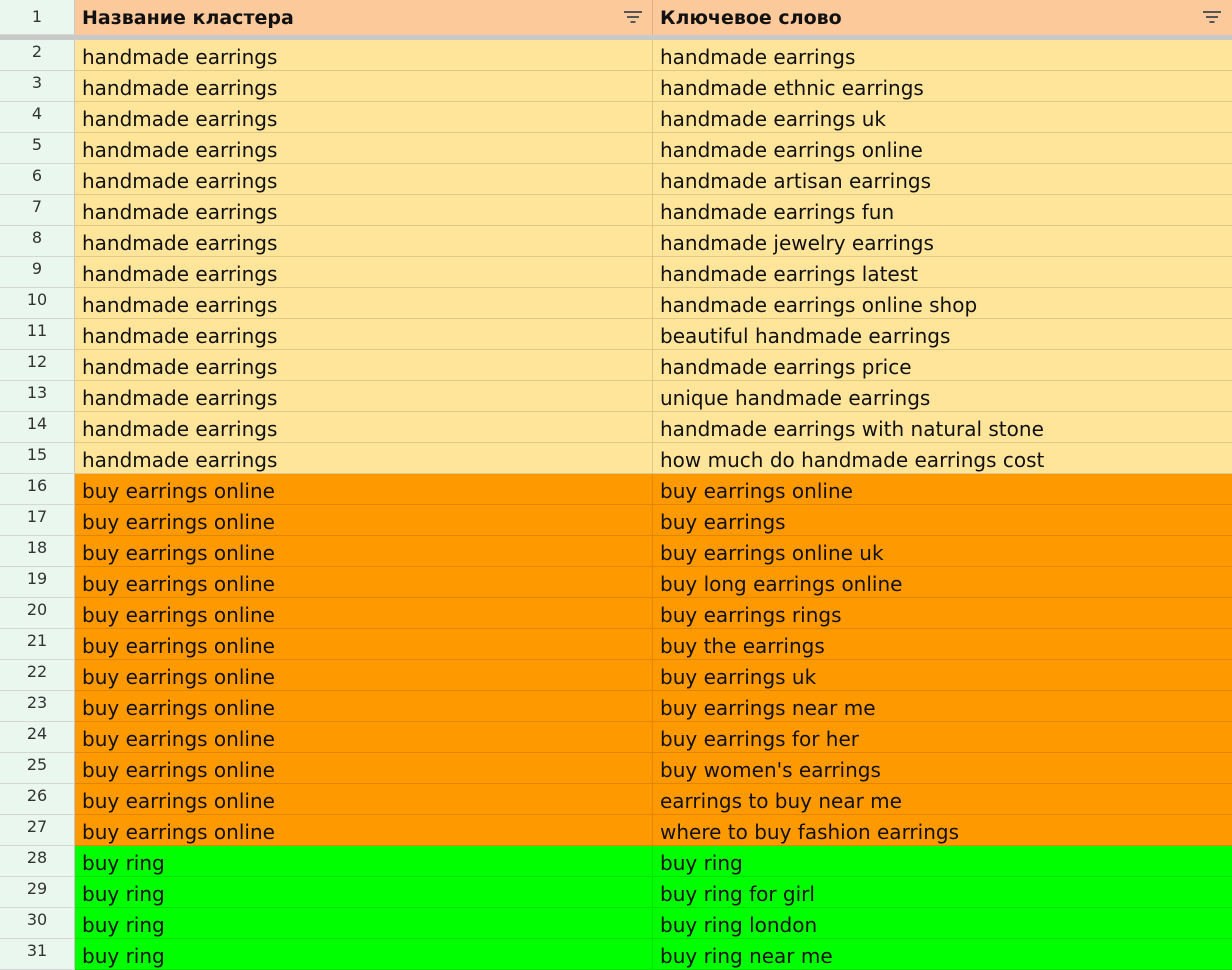 This screenshot has width=1232, height=970. Describe the element at coordinates (942, 737) in the screenshot. I see `keyword-cell: buy earrings for her` at that location.